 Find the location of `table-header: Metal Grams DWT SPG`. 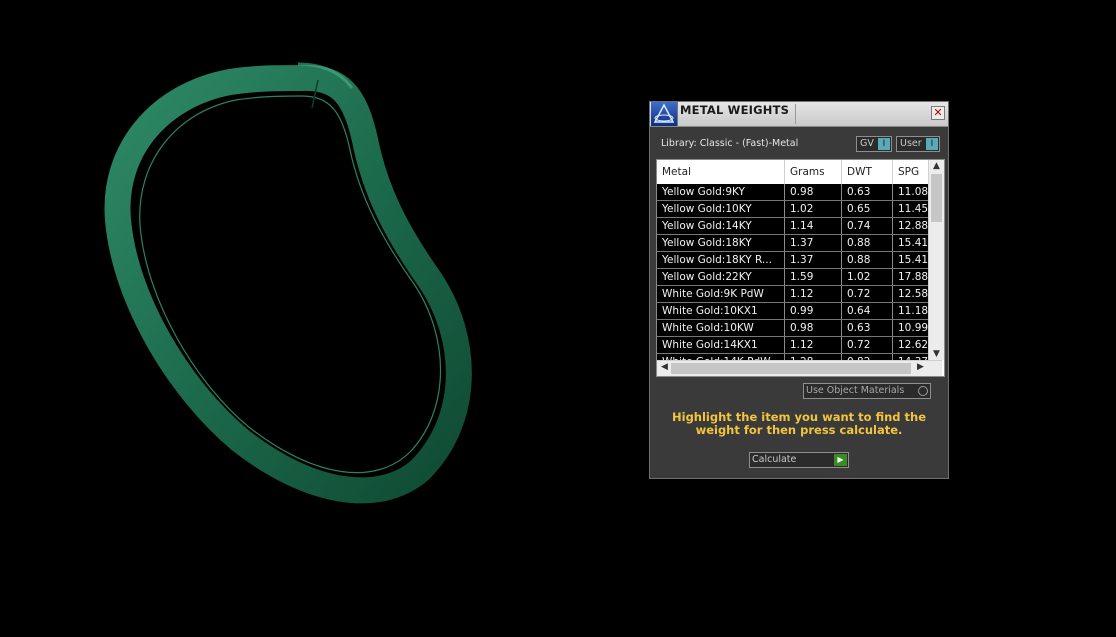

table-header: Metal Grams DWT SPG is located at coordinates (795, 172).